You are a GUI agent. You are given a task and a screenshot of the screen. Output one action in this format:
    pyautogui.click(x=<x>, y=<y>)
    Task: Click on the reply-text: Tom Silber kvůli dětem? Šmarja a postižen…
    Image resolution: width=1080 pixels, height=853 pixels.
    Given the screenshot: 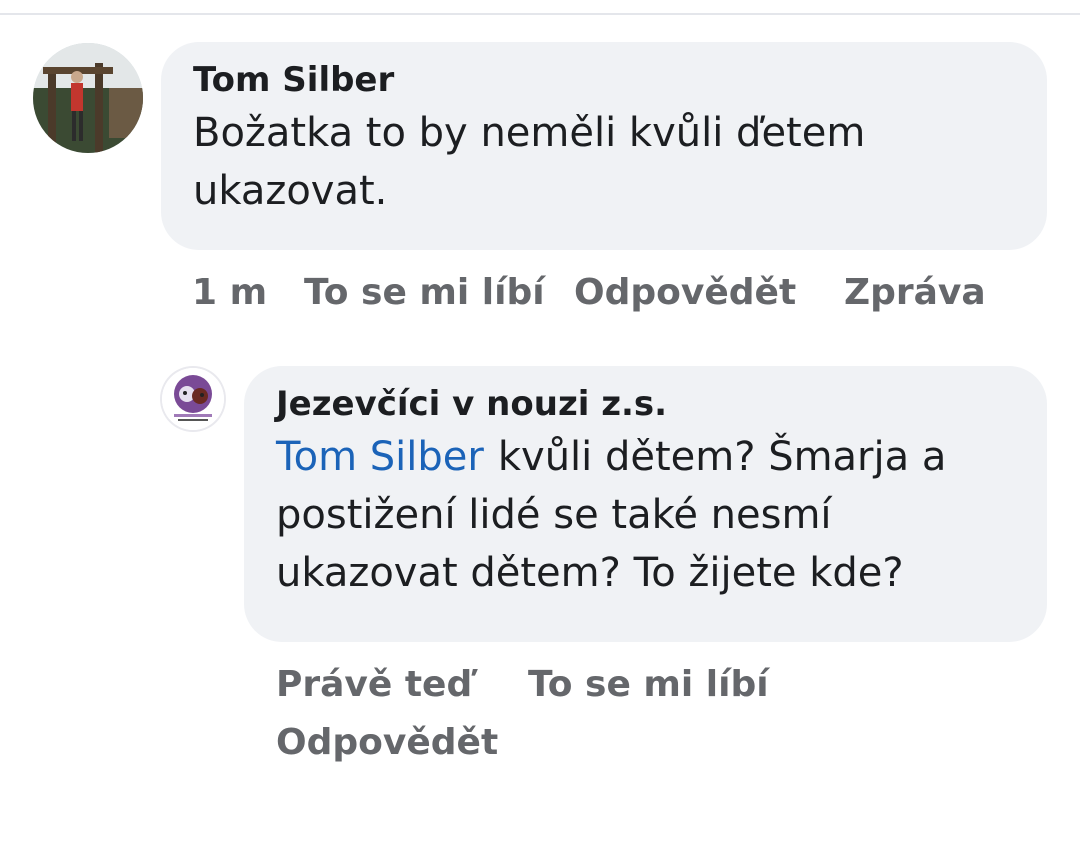 What is the action you would take?
    pyautogui.click(x=645, y=515)
    